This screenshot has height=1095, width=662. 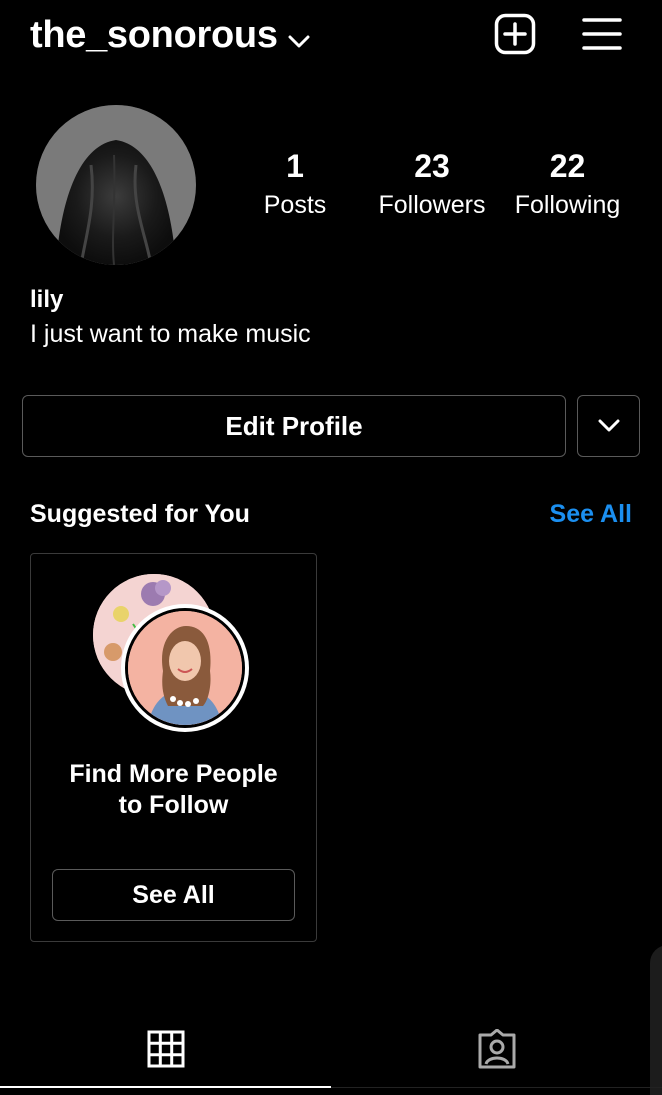 I want to click on card-see-all-button: See All, so click(x=173, y=895).